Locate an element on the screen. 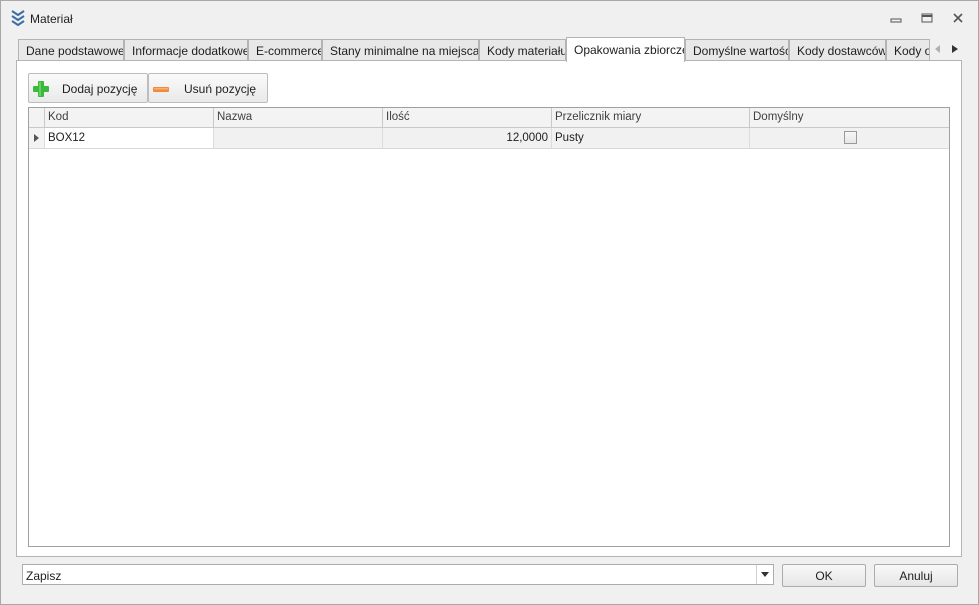 The image size is (979, 605). chevron-down-icon is located at coordinates (764, 574).